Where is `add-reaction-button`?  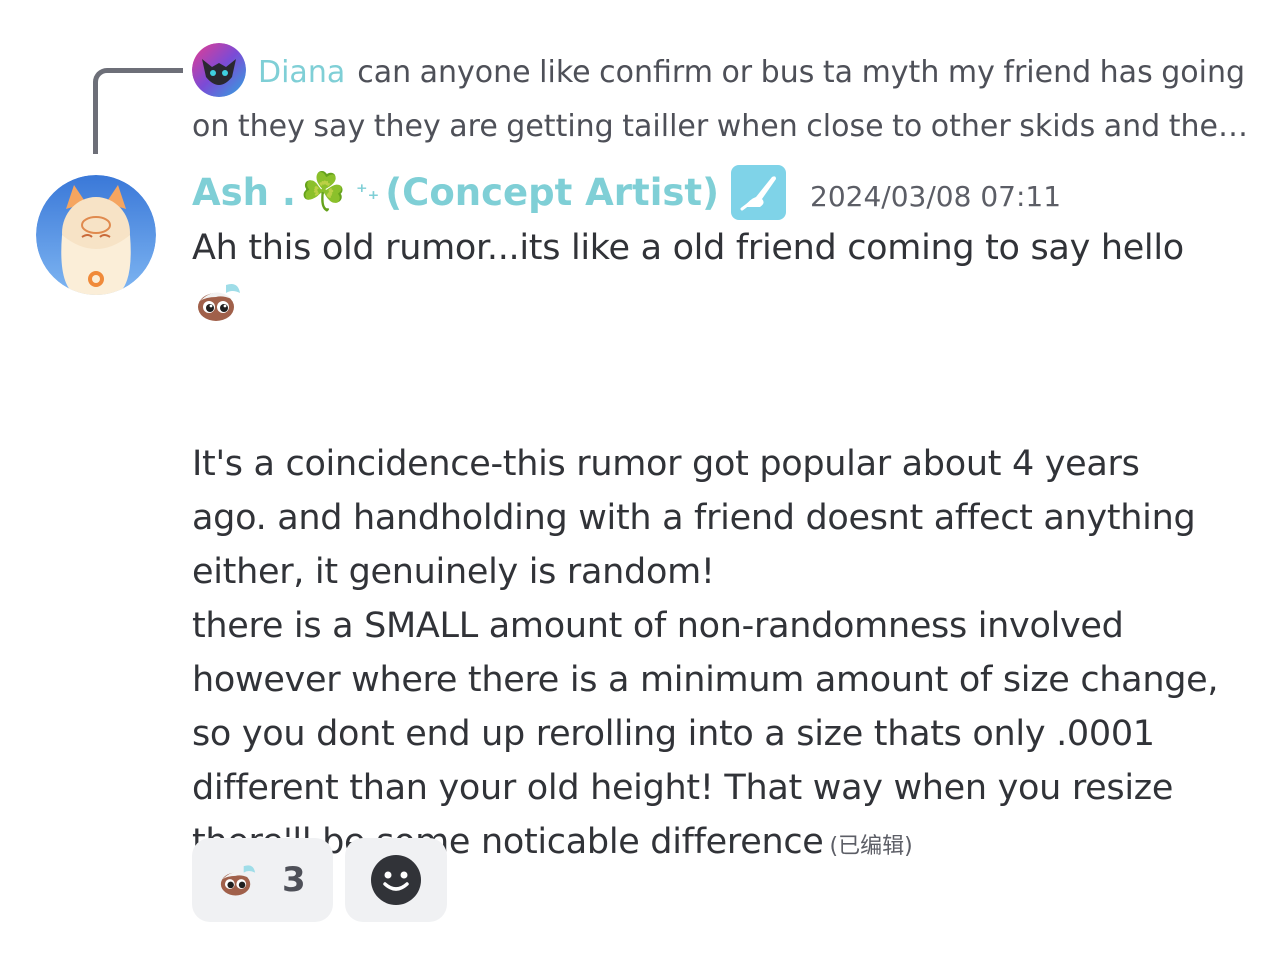
add-reaction-button is located at coordinates (396, 880).